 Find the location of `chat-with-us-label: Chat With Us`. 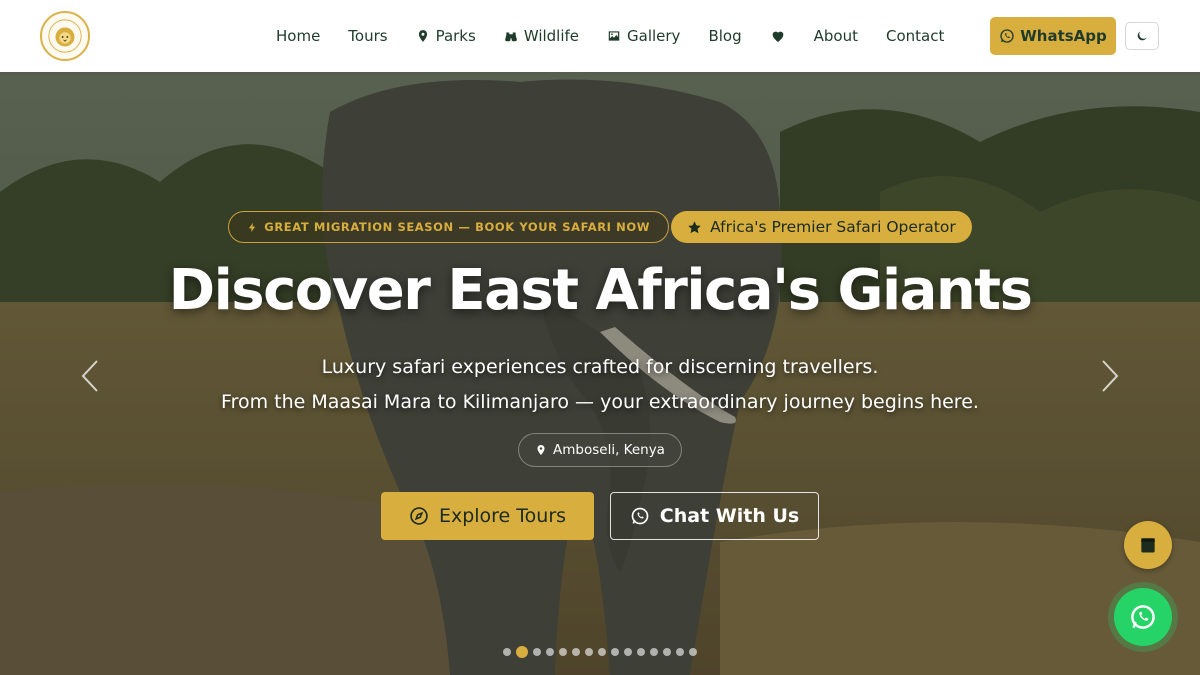

chat-with-us-label: Chat With Us is located at coordinates (729, 516).